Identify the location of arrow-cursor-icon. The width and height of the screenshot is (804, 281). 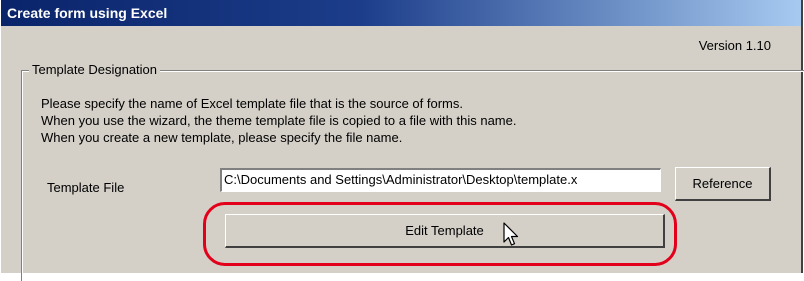
(511, 234).